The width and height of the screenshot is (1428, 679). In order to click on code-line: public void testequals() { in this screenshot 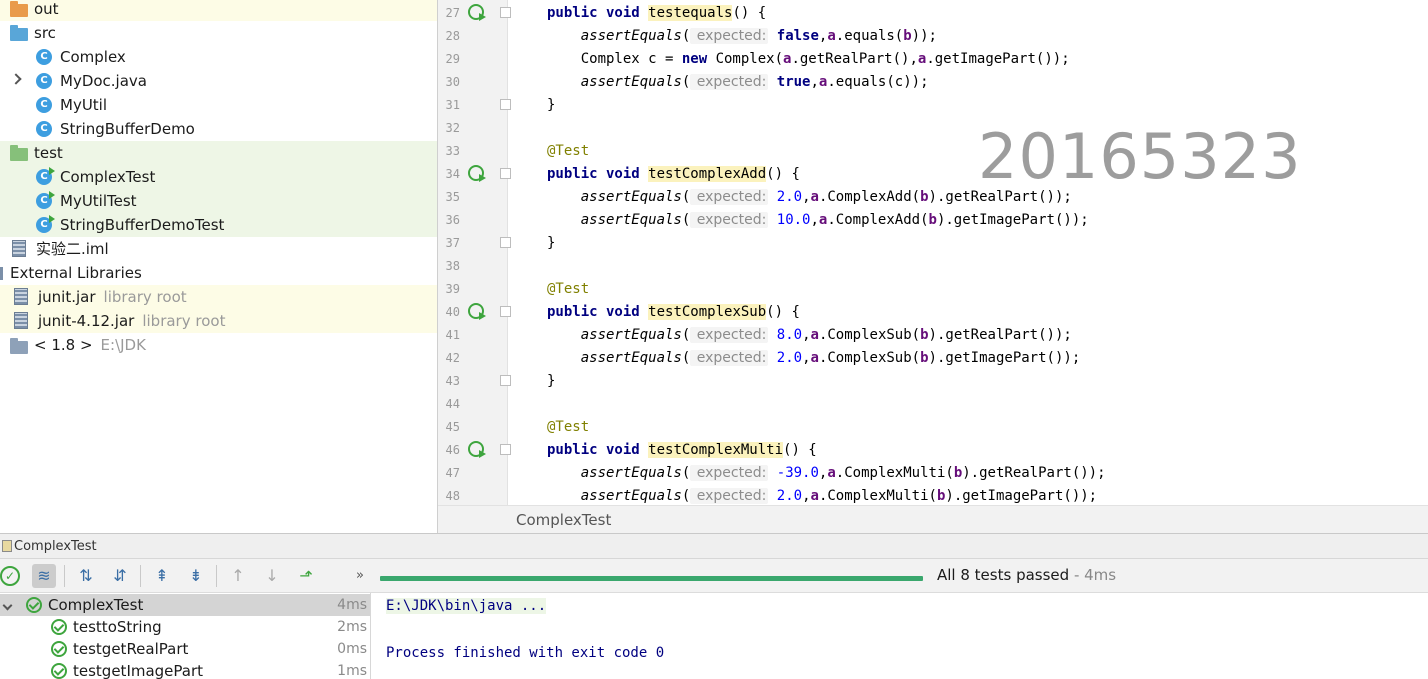, I will do `click(656, 13)`.